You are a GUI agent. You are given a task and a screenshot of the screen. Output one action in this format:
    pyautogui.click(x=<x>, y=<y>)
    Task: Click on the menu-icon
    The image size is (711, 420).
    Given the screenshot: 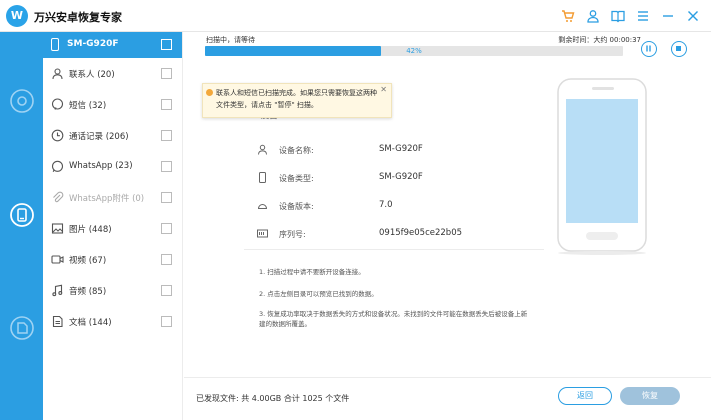 What is the action you would take?
    pyautogui.click(x=642, y=15)
    